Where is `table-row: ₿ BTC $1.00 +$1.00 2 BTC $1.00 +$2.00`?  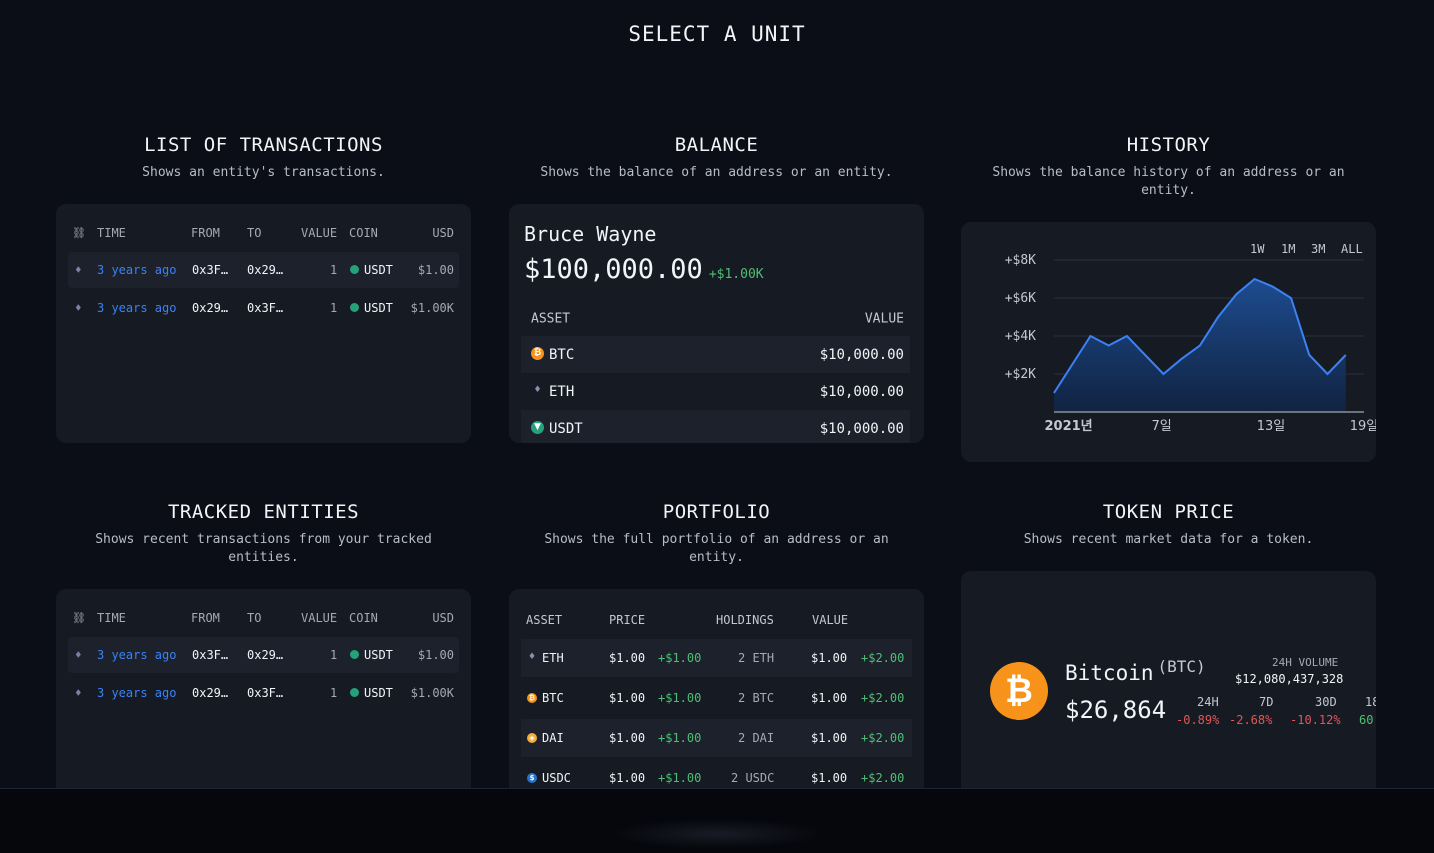 table-row: ₿ BTC $1.00 +$1.00 2 BTC $1.00 +$2.00 is located at coordinates (716, 698).